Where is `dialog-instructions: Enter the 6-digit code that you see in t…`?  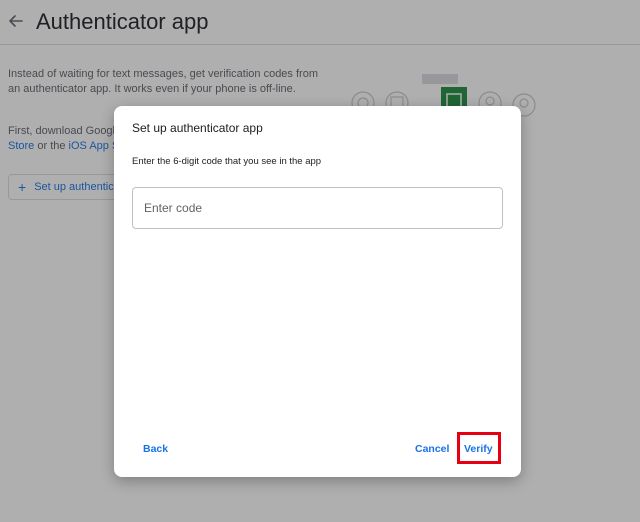
dialog-instructions: Enter the 6-digit code that you see in t… is located at coordinates (227, 161).